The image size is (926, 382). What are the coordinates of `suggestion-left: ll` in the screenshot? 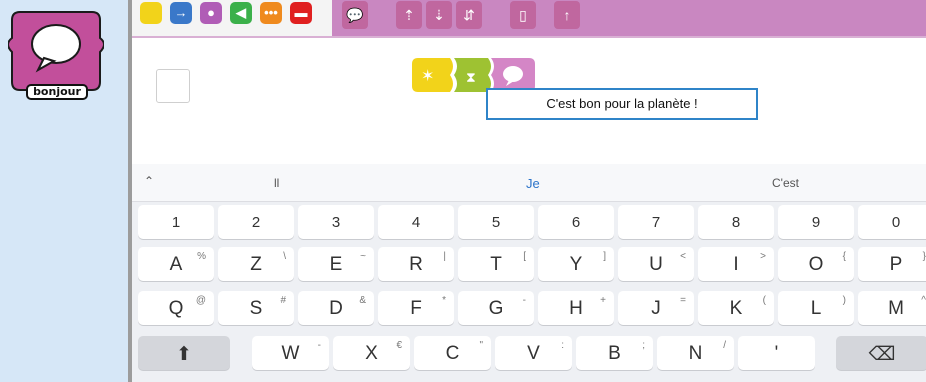 It's located at (276, 183).